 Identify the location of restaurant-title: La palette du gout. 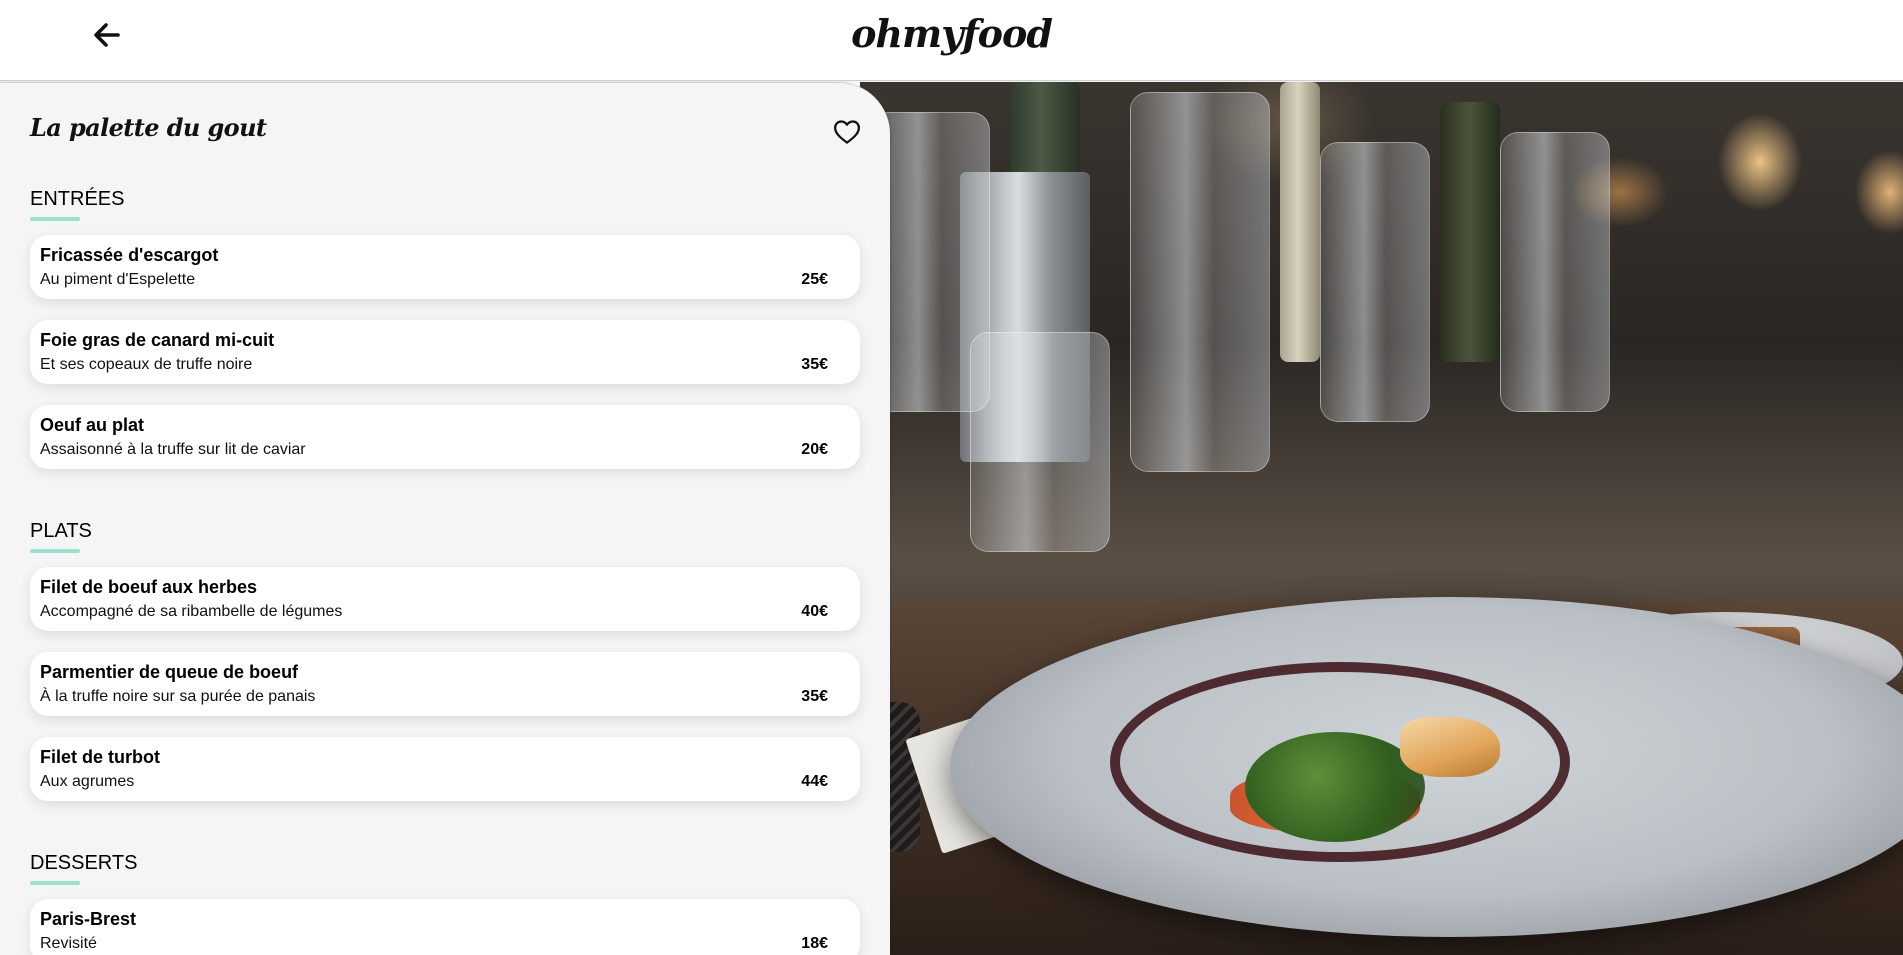
(148, 127).